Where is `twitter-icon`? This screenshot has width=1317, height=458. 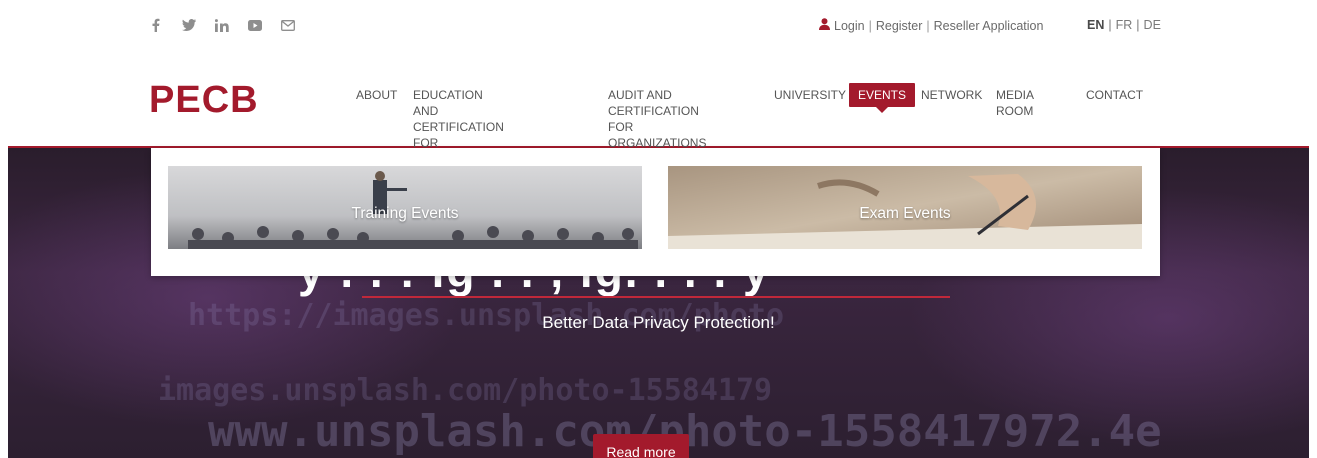 twitter-icon is located at coordinates (189, 25).